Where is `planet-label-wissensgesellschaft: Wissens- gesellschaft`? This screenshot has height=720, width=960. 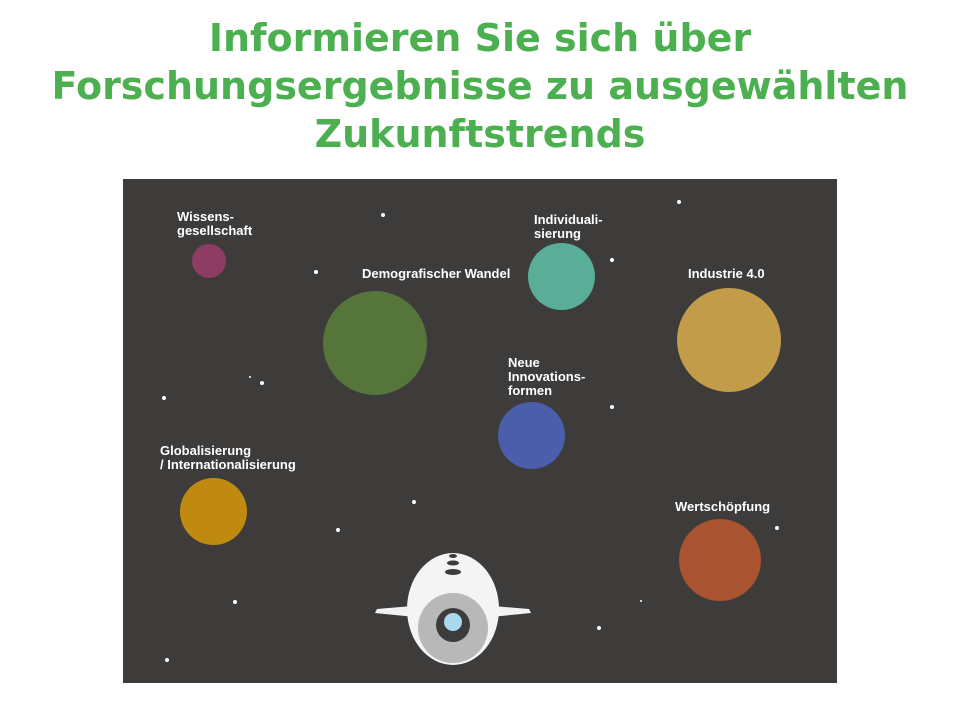
planet-label-wissensgesellschaft: Wissens- gesellschaft is located at coordinates (214, 224).